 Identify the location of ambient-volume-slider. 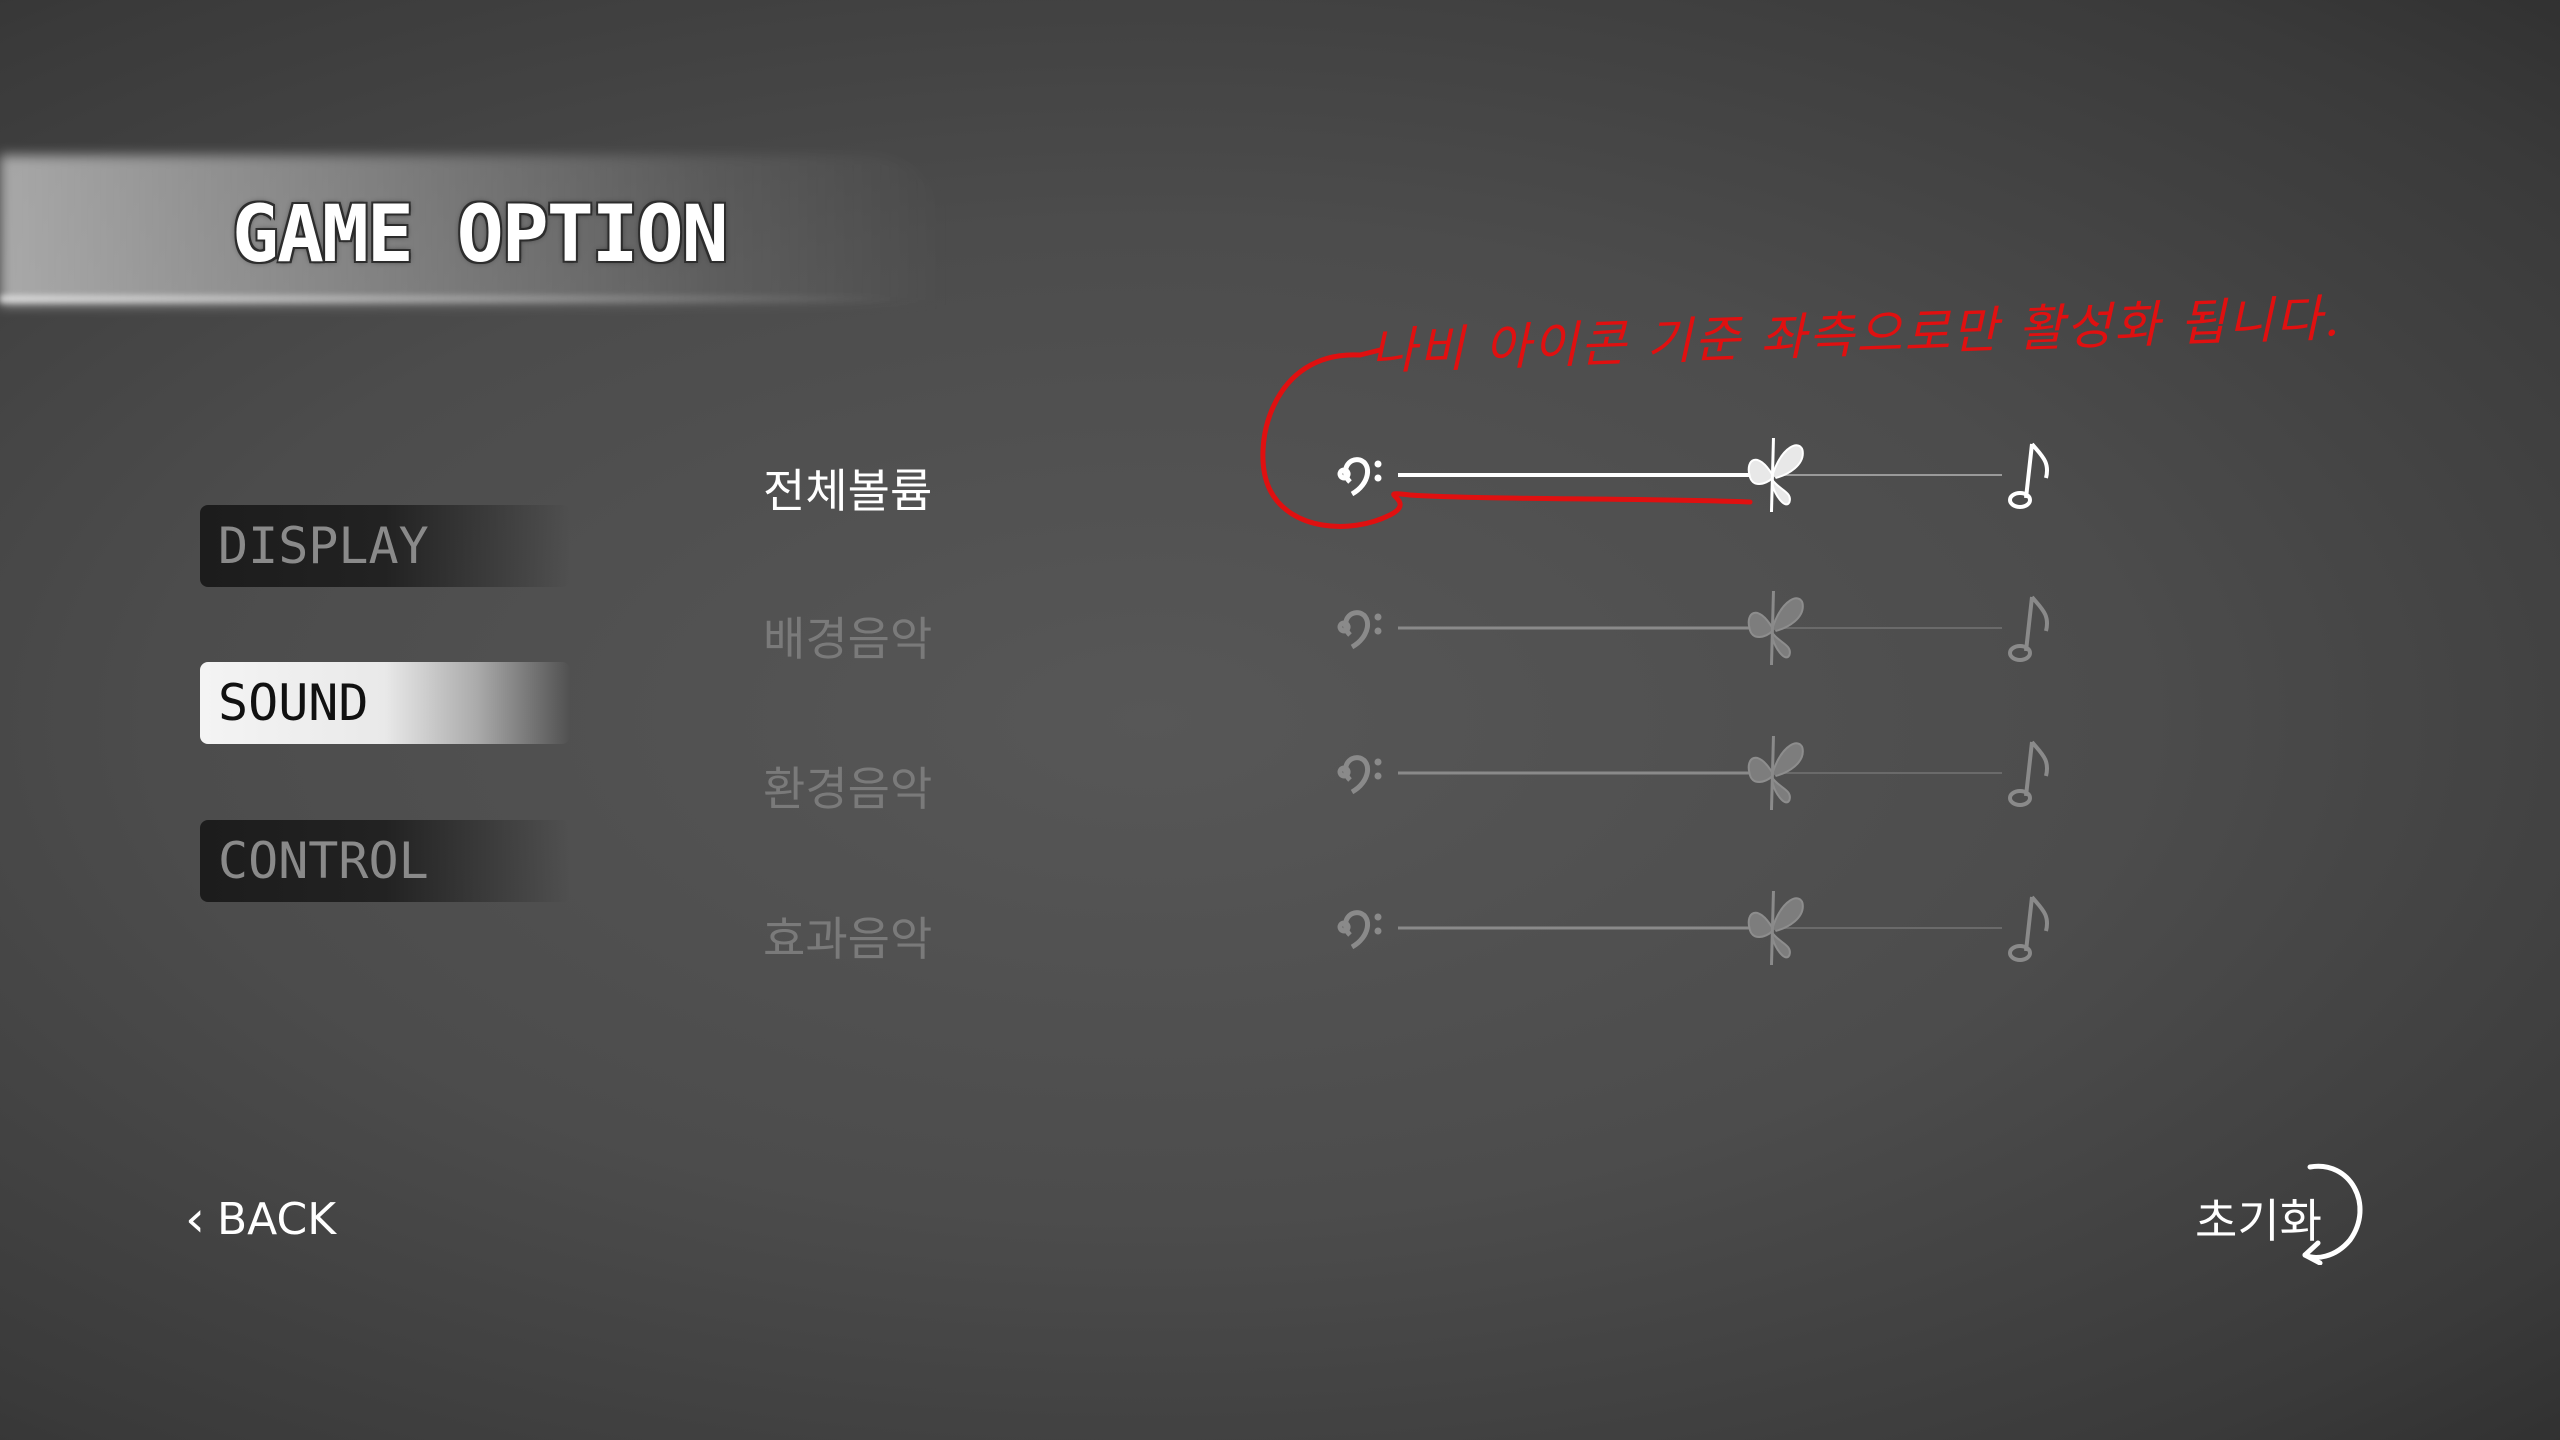
(1700, 773).